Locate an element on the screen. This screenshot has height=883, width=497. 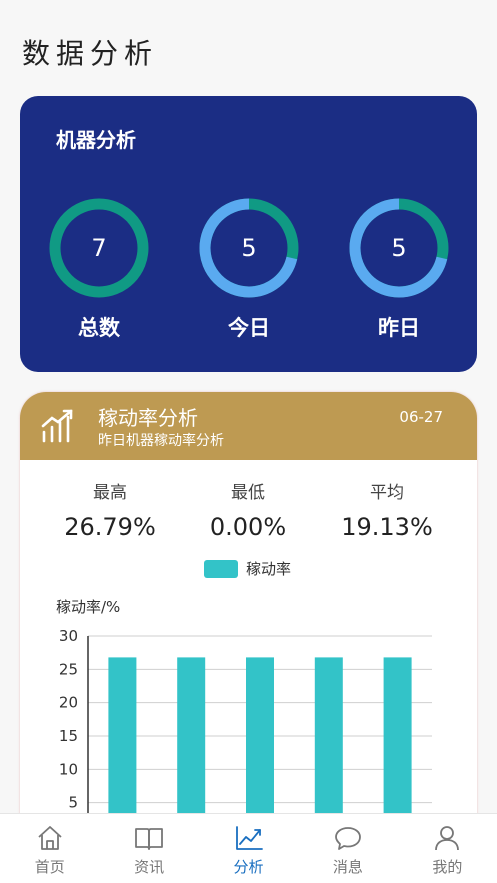
y-tick-label: 10 is located at coordinates (68, 769).